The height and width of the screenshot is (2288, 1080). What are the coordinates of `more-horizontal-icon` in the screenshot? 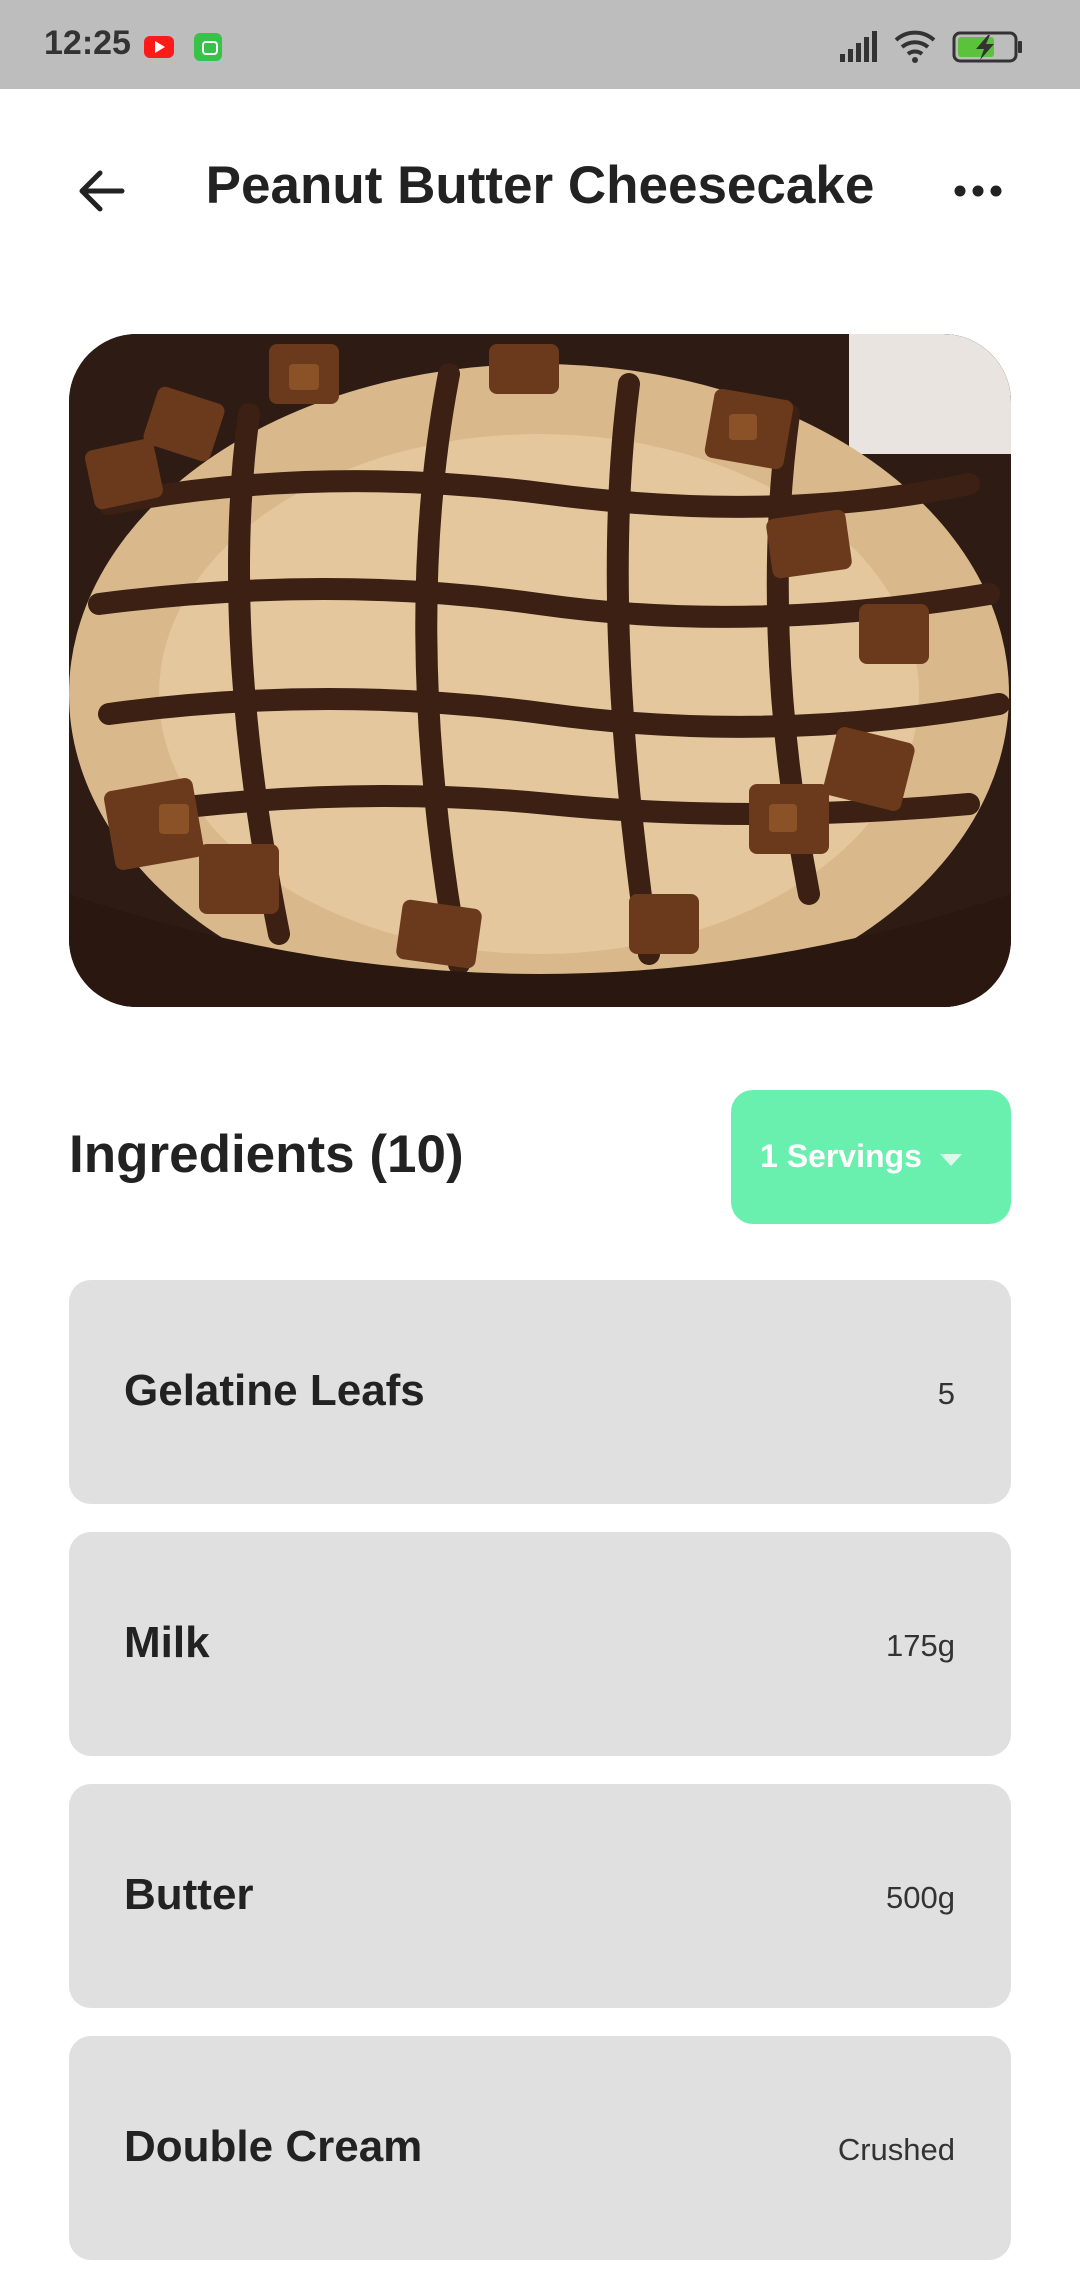 It's located at (978, 191).